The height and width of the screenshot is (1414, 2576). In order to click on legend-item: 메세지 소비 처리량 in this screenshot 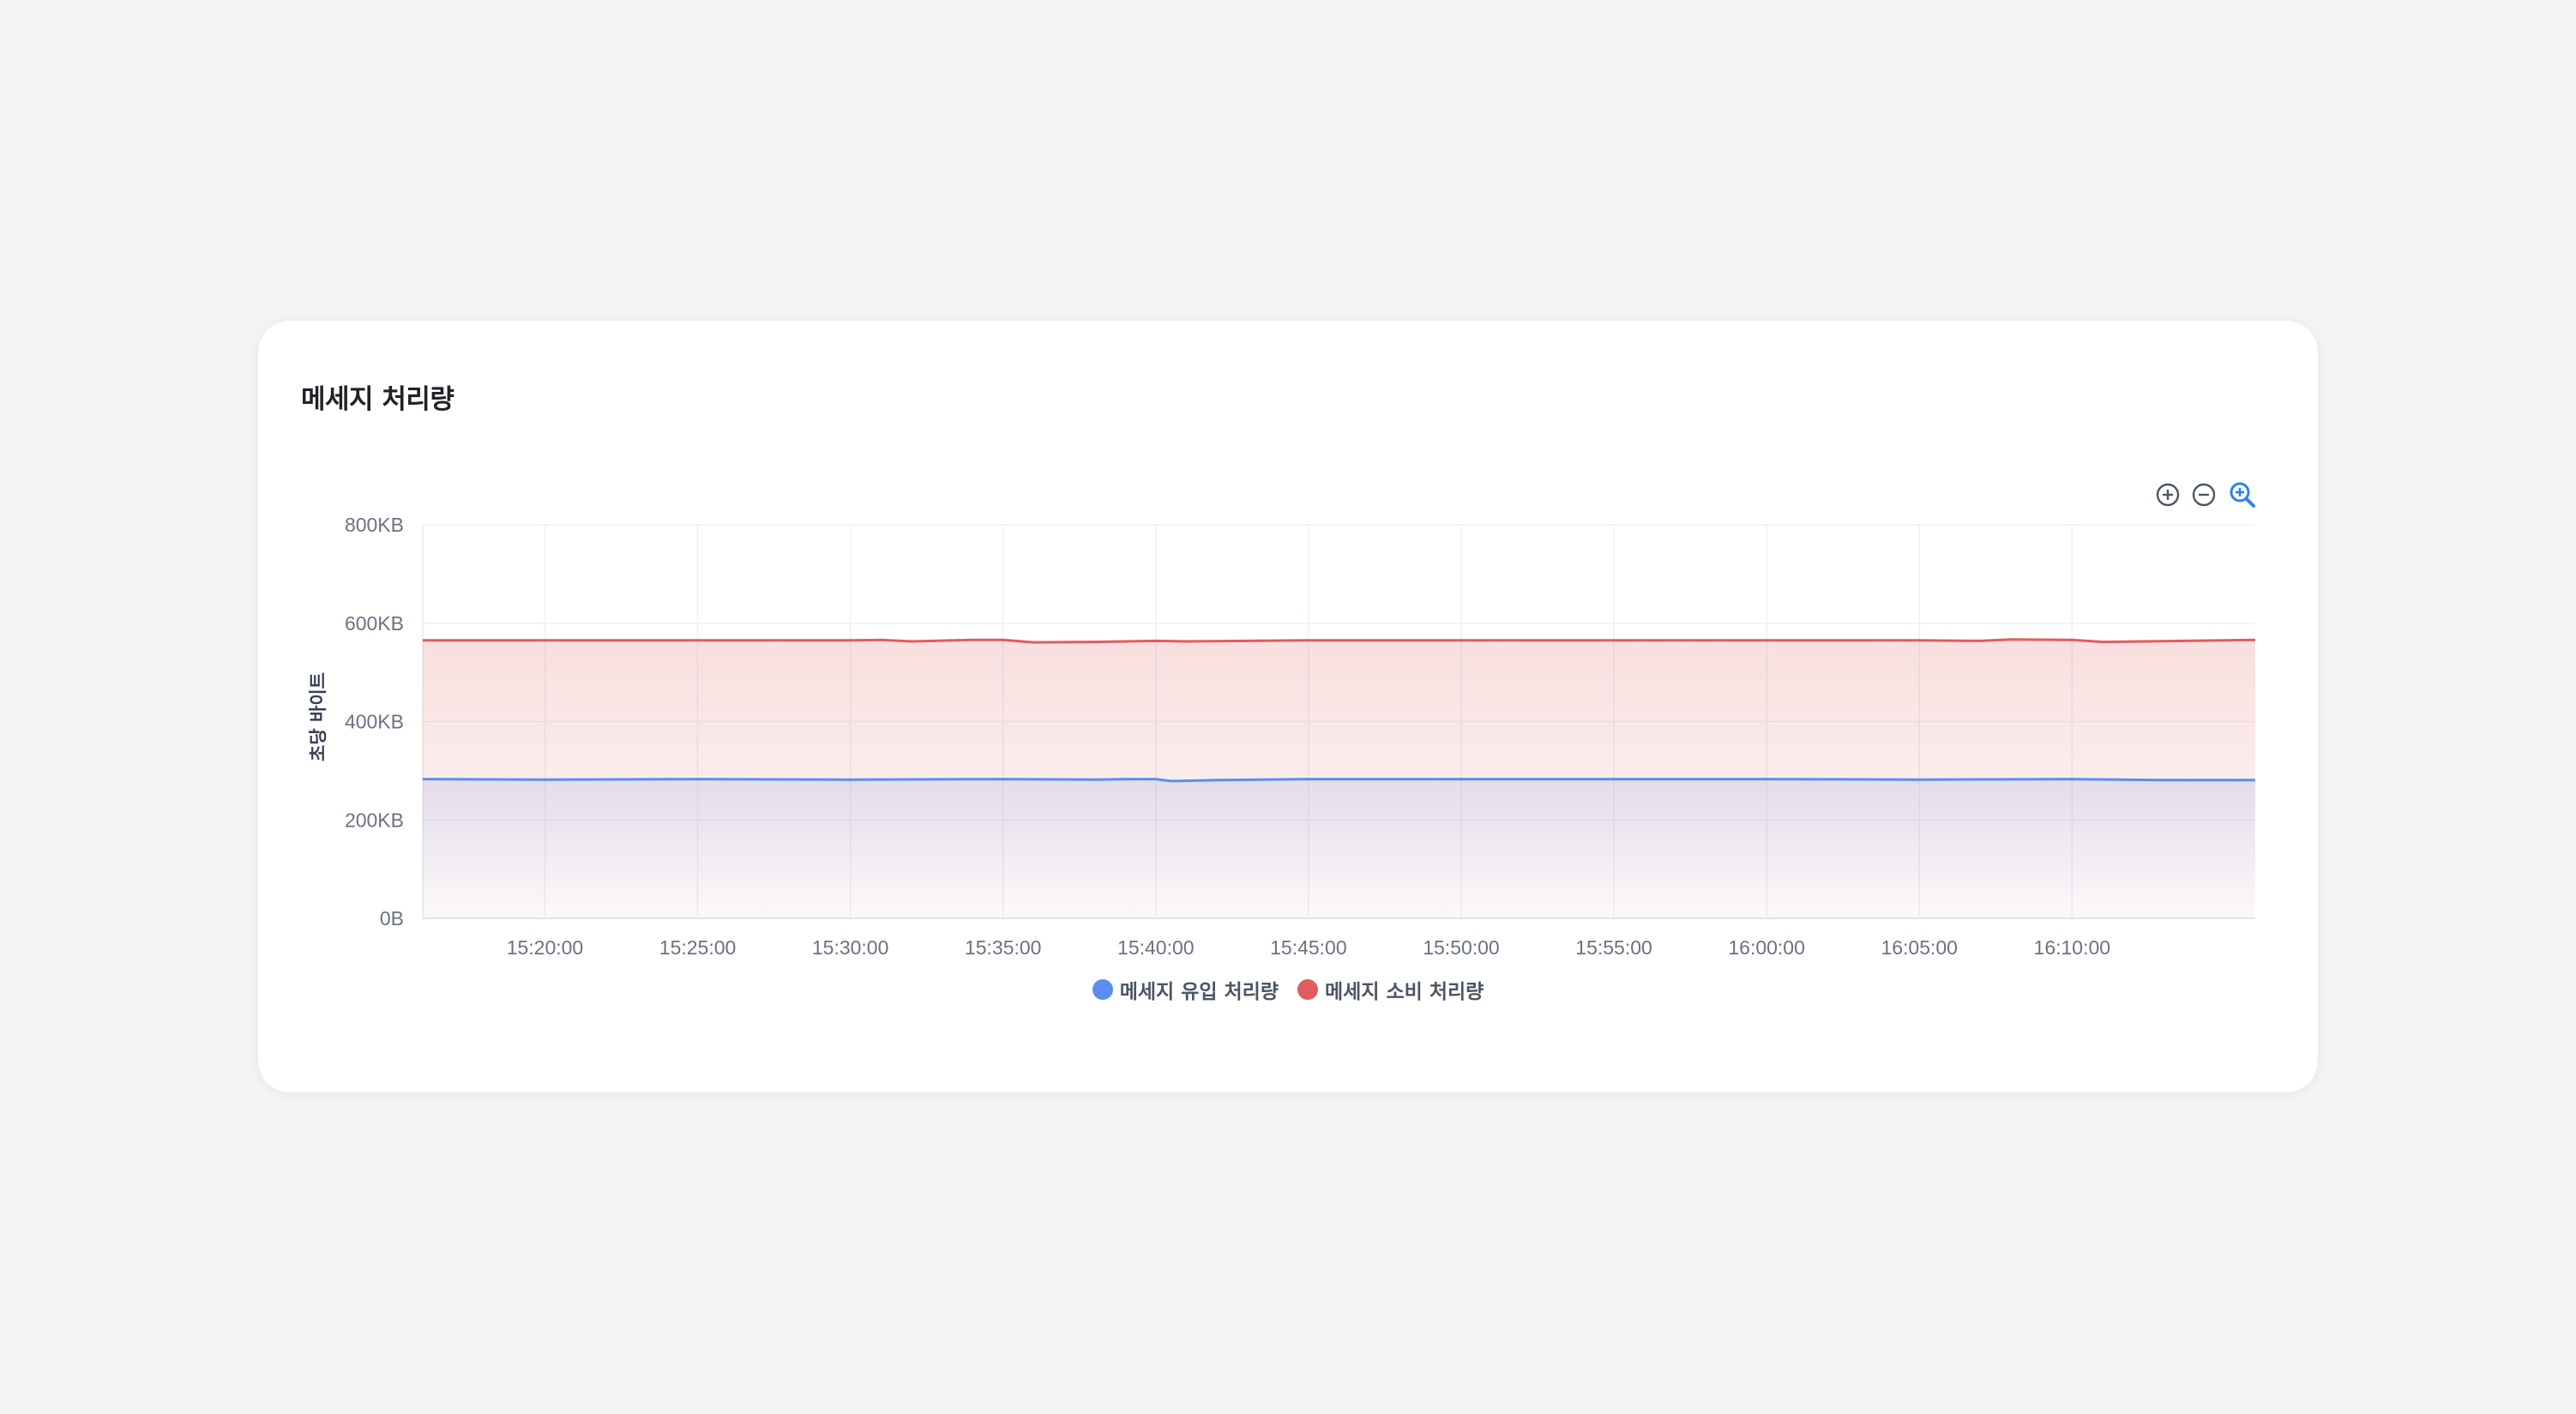, I will do `click(1391, 989)`.